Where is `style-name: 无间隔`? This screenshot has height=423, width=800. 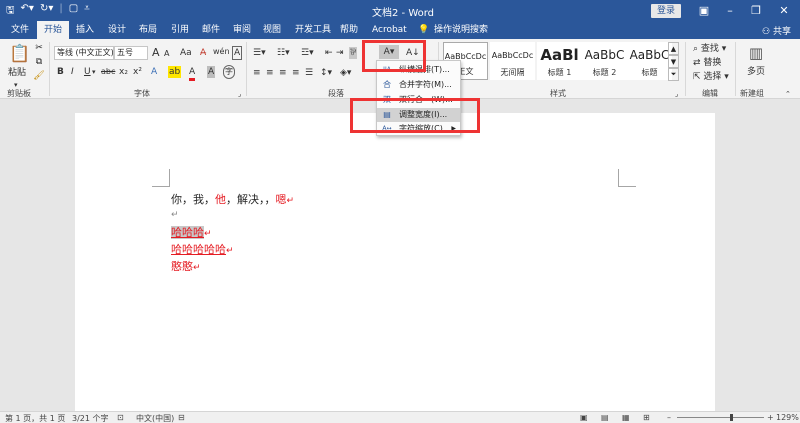 style-name: 无间隔 is located at coordinates (512, 72).